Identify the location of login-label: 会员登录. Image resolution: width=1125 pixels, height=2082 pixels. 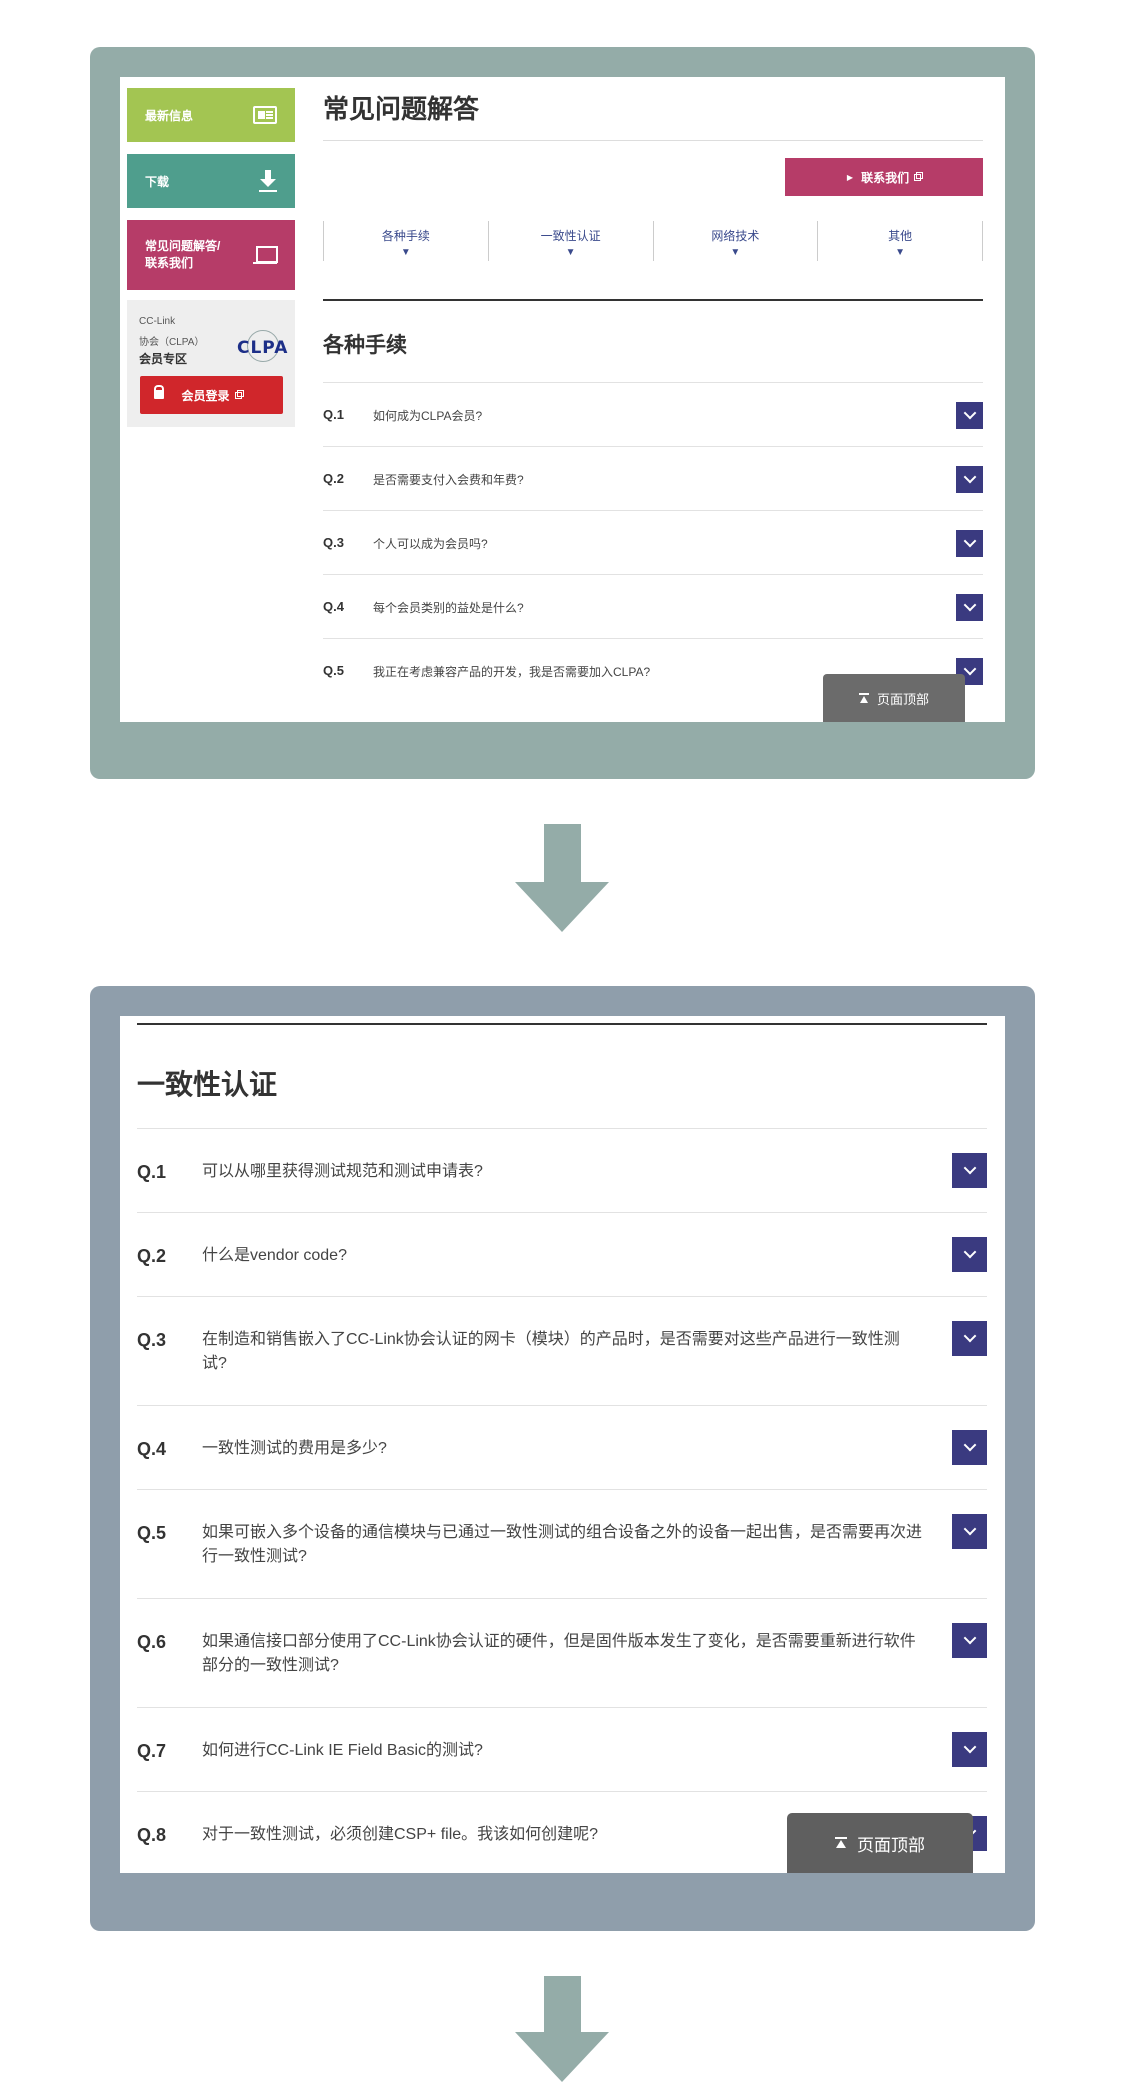
(205, 395).